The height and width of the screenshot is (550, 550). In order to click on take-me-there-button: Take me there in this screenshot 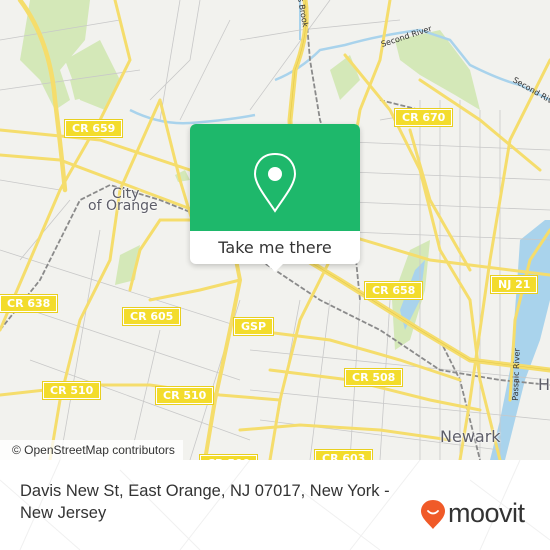, I will do `click(275, 247)`.